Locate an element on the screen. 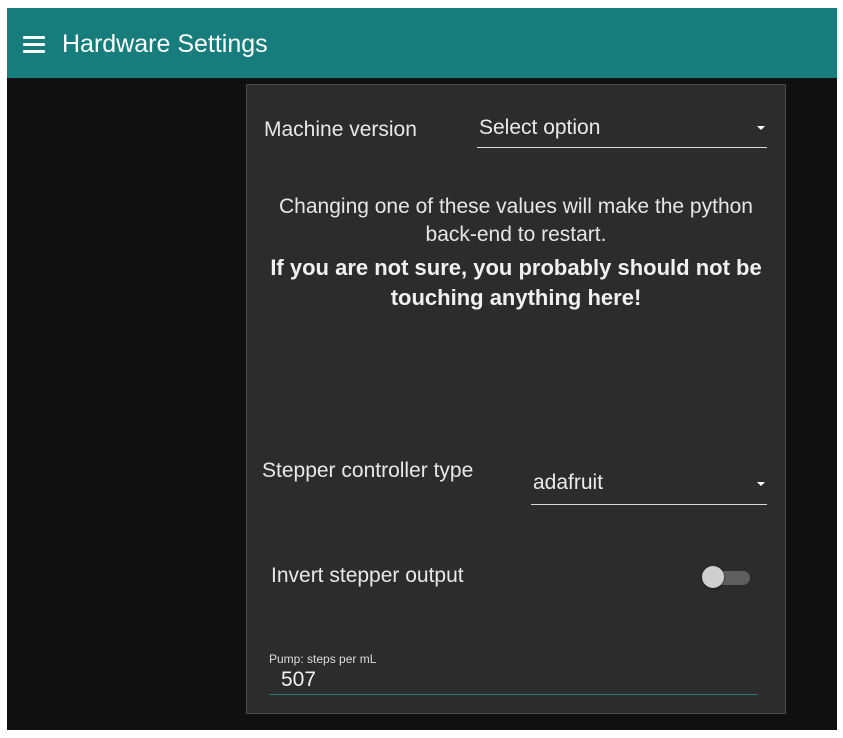 This screenshot has width=843, height=738. invert-stepper-output-toggle is located at coordinates (729, 577).